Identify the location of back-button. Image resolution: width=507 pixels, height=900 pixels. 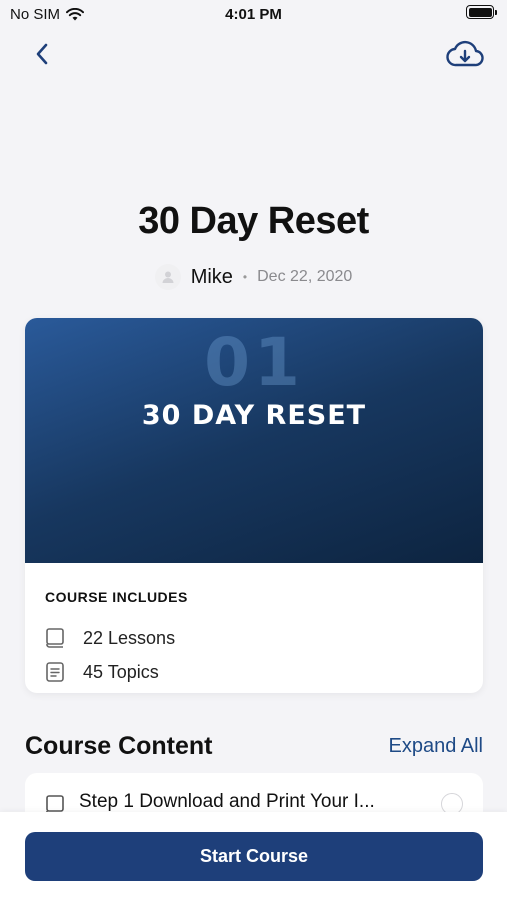
(42, 54).